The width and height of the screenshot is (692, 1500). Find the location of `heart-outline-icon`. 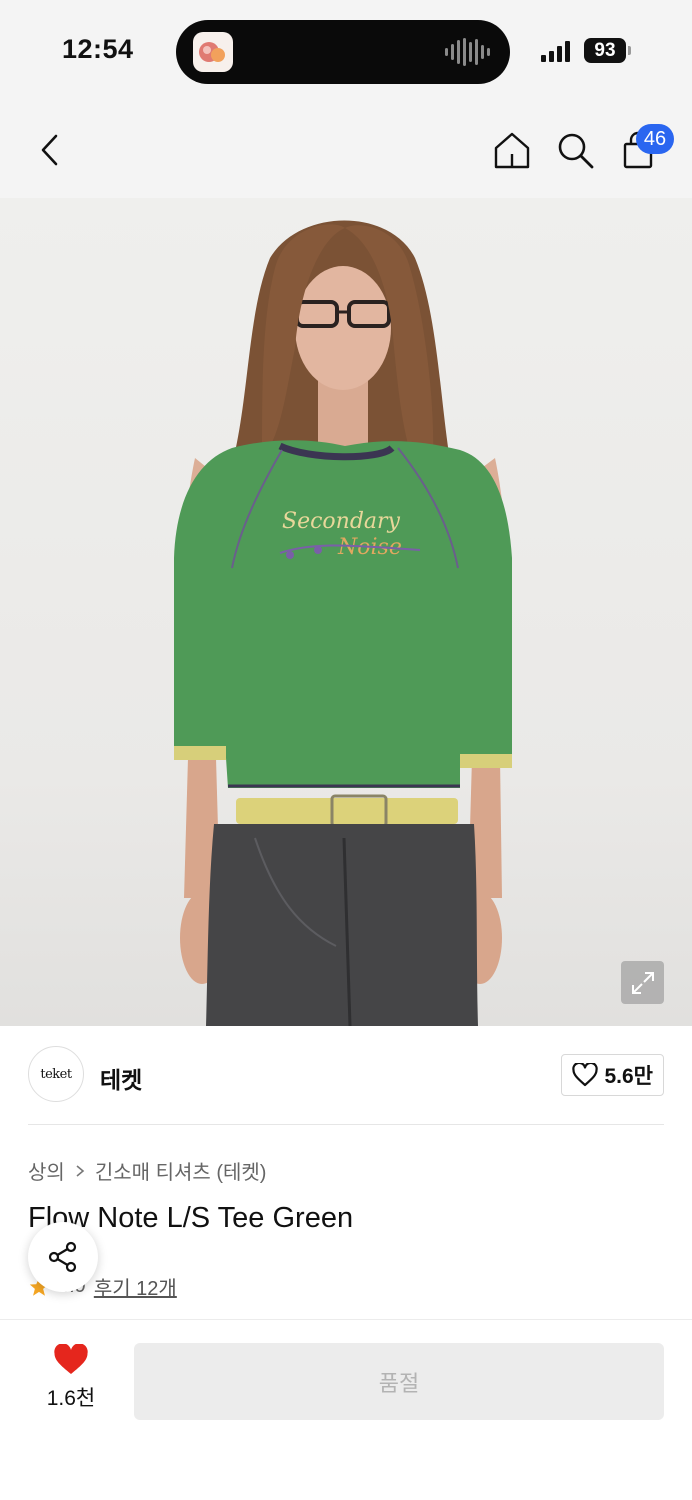

heart-outline-icon is located at coordinates (585, 1075).